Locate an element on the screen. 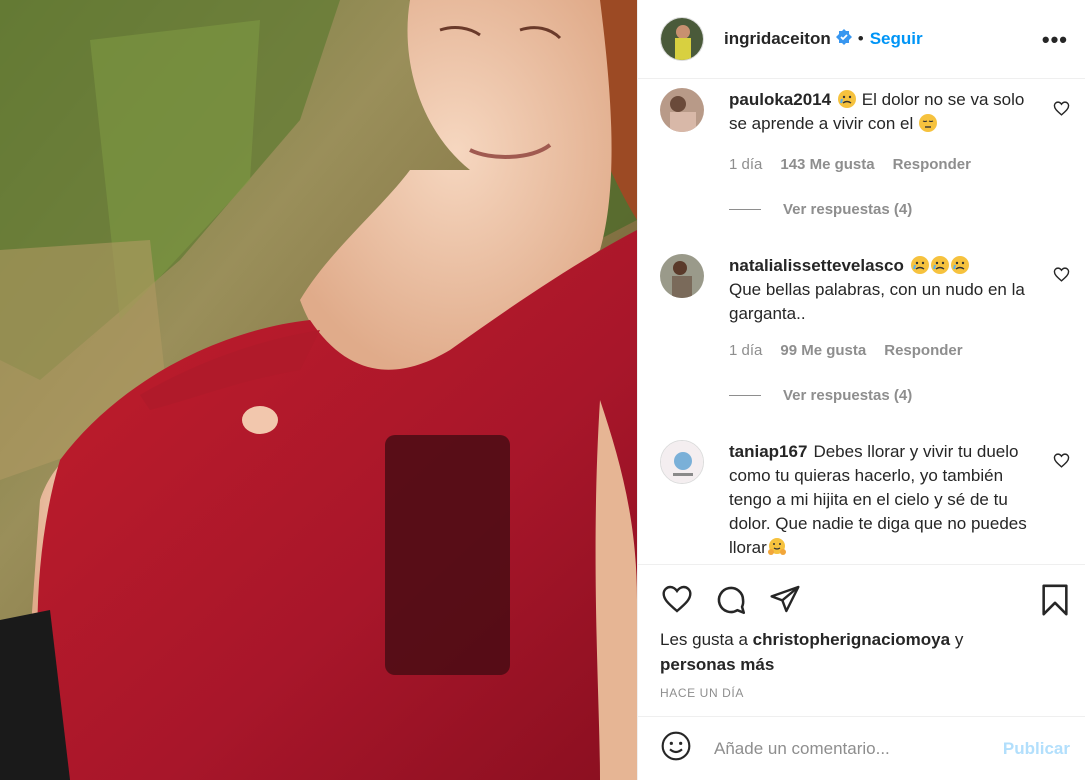 This screenshot has width=1085, height=780. share-paper-plane-icon is located at coordinates (785, 601).